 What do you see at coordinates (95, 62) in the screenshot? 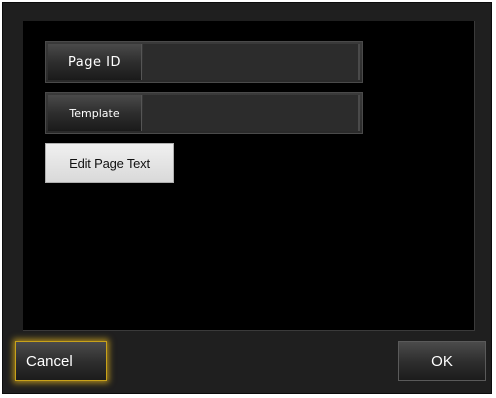
I see `page-id-label: Page ID` at bounding box center [95, 62].